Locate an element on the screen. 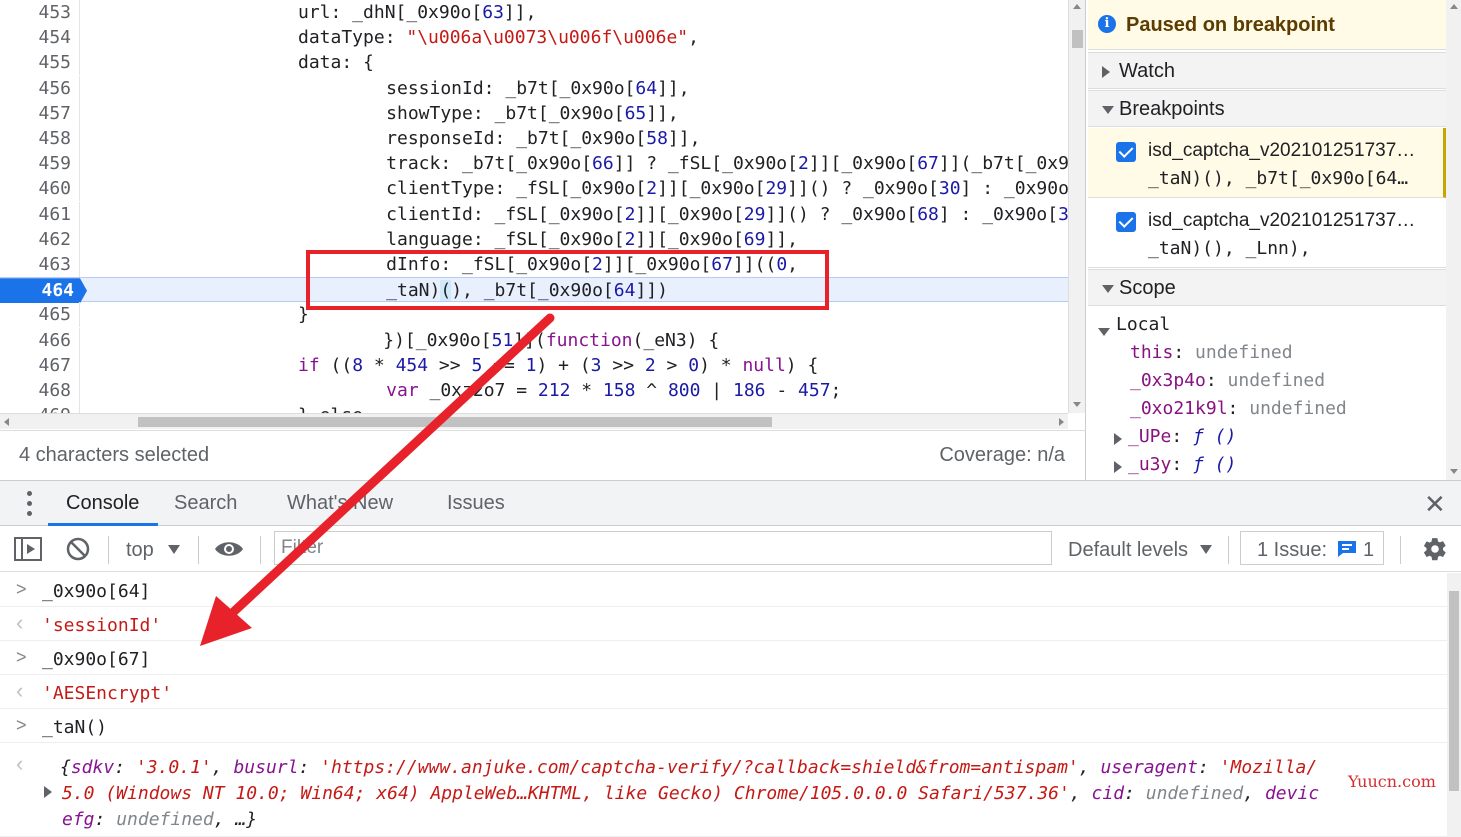  editor-horizontal-scrollbar is located at coordinates (534, 421).